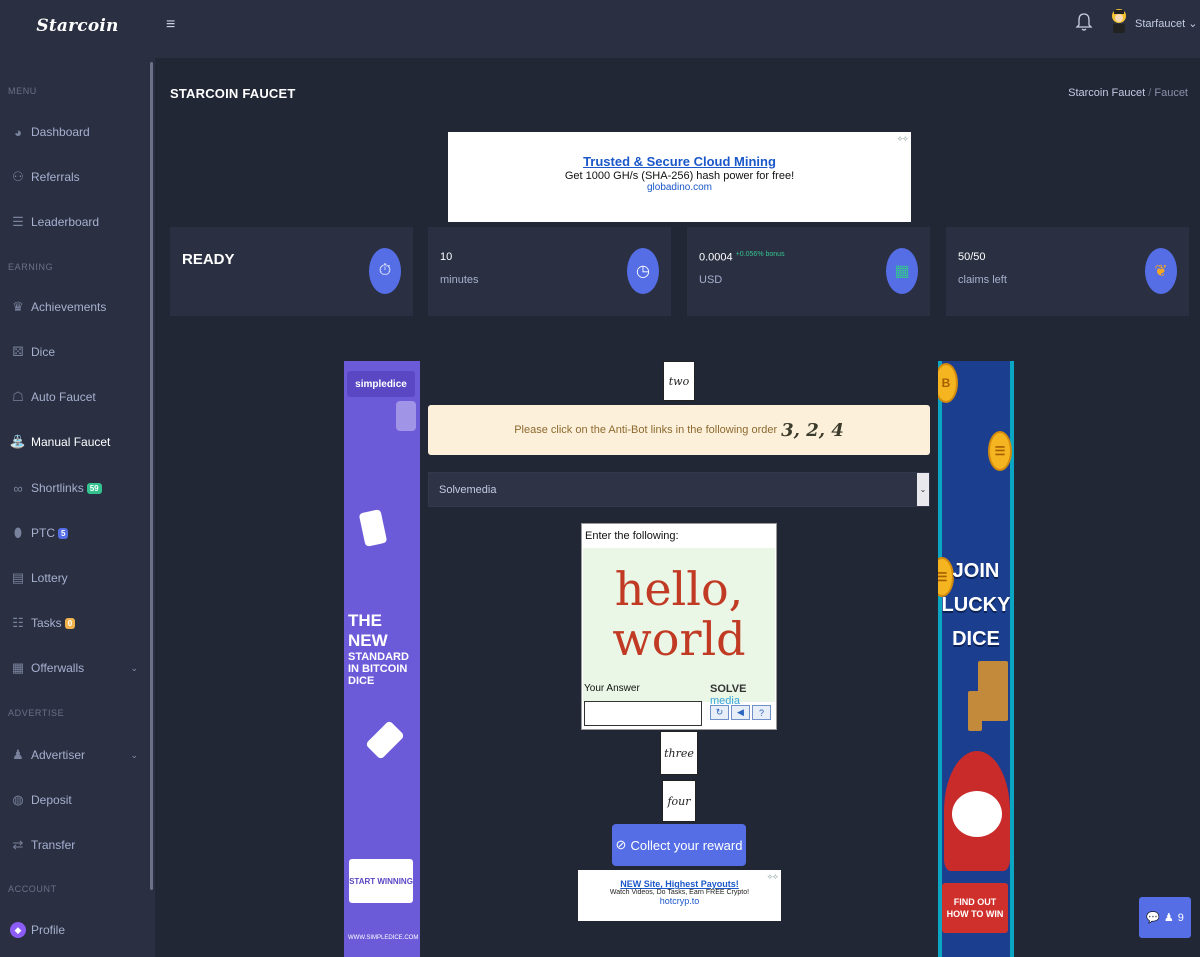 This screenshot has width=1200, height=957. I want to click on advertiser-icon: ♟, so click(18, 754).